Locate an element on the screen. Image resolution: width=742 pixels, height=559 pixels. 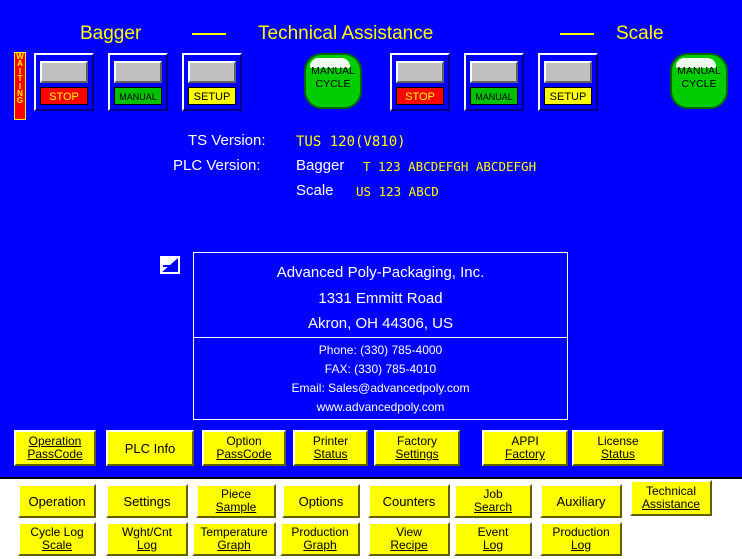
tab-view-recipe: View Recipe is located at coordinates (409, 539).